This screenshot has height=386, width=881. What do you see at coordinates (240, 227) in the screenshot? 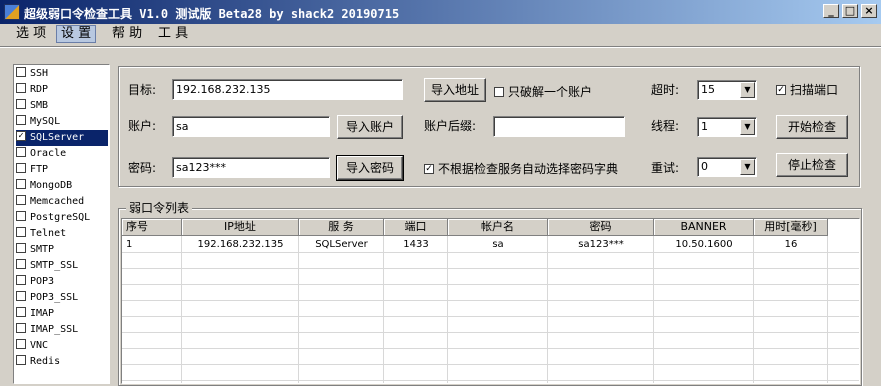
I see `column-header: IP地址` at bounding box center [240, 227].